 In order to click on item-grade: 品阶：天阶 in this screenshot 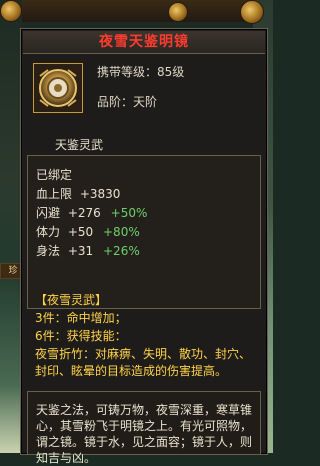, I will do `click(127, 102)`.